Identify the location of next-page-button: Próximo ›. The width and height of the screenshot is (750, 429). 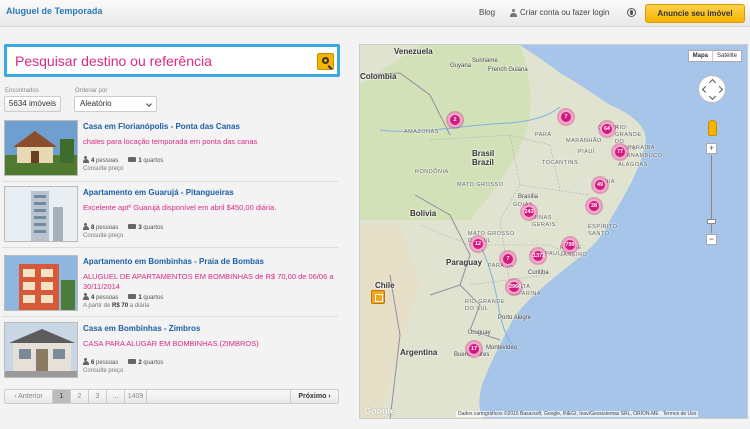
(314, 396).